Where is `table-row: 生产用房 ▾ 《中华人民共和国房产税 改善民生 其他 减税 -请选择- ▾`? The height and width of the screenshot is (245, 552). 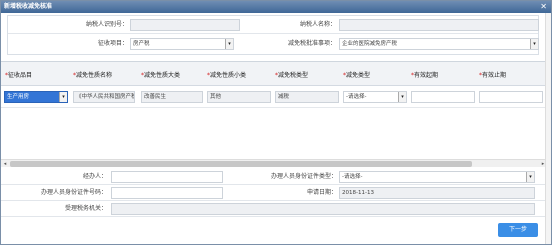 table-row: 生产用房 ▾ 《中华人民共和国房产税 改善民生 其他 减税 -请选择- ▾ is located at coordinates (274, 97).